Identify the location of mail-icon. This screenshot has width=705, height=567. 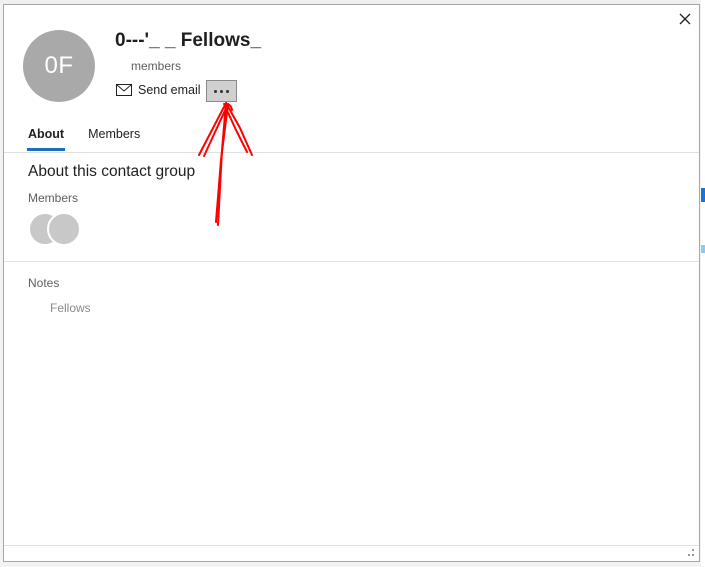
(124, 90).